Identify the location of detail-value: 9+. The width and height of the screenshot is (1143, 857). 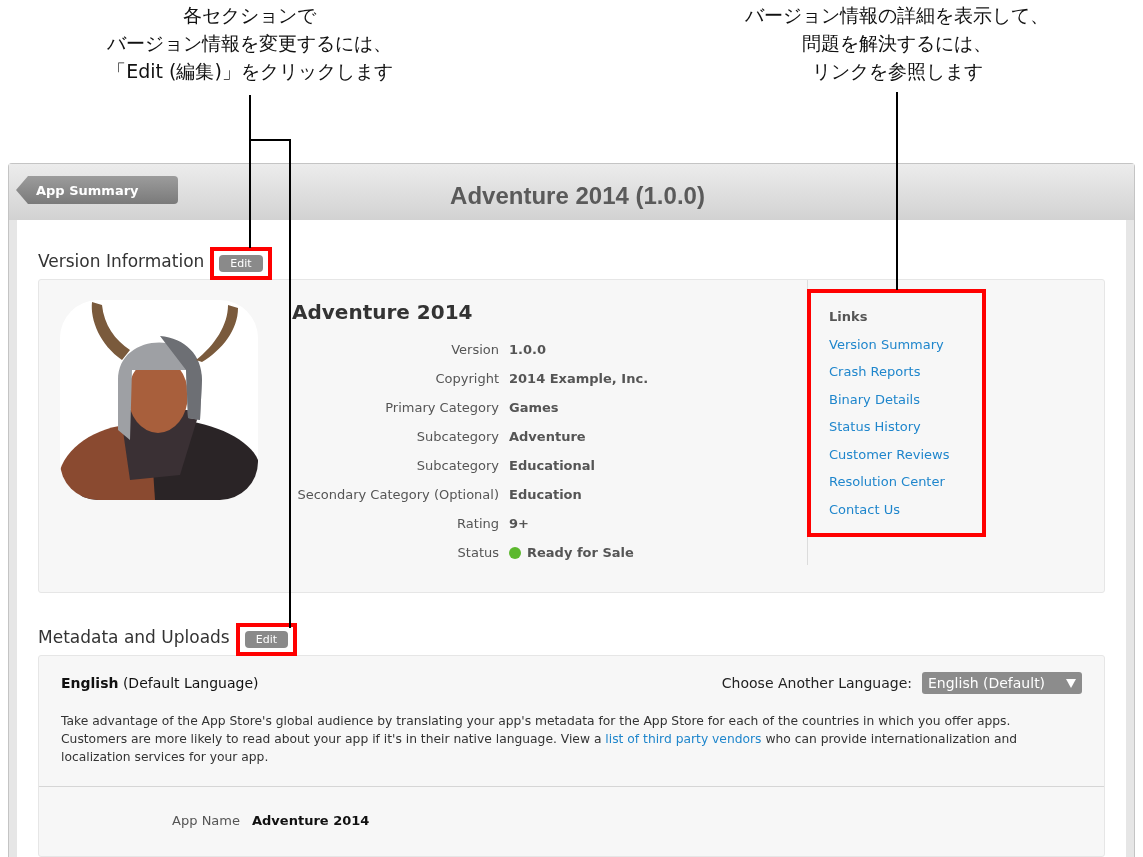
(519, 524).